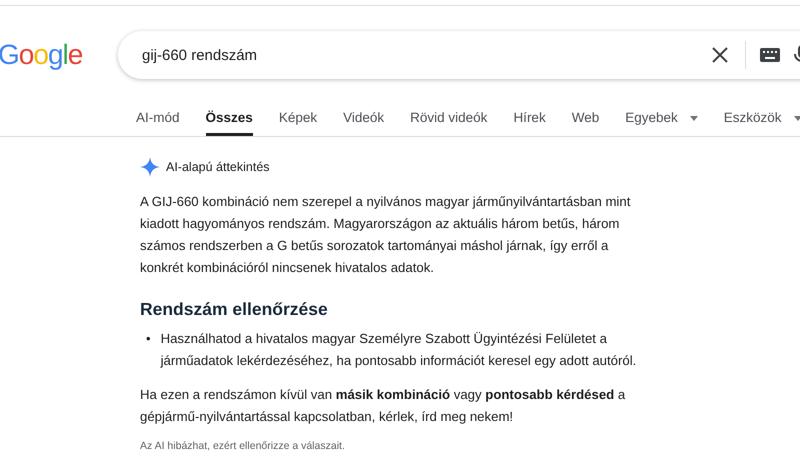 Image resolution: width=800 pixels, height=474 pixels. I want to click on search-tab: Képek, so click(298, 117).